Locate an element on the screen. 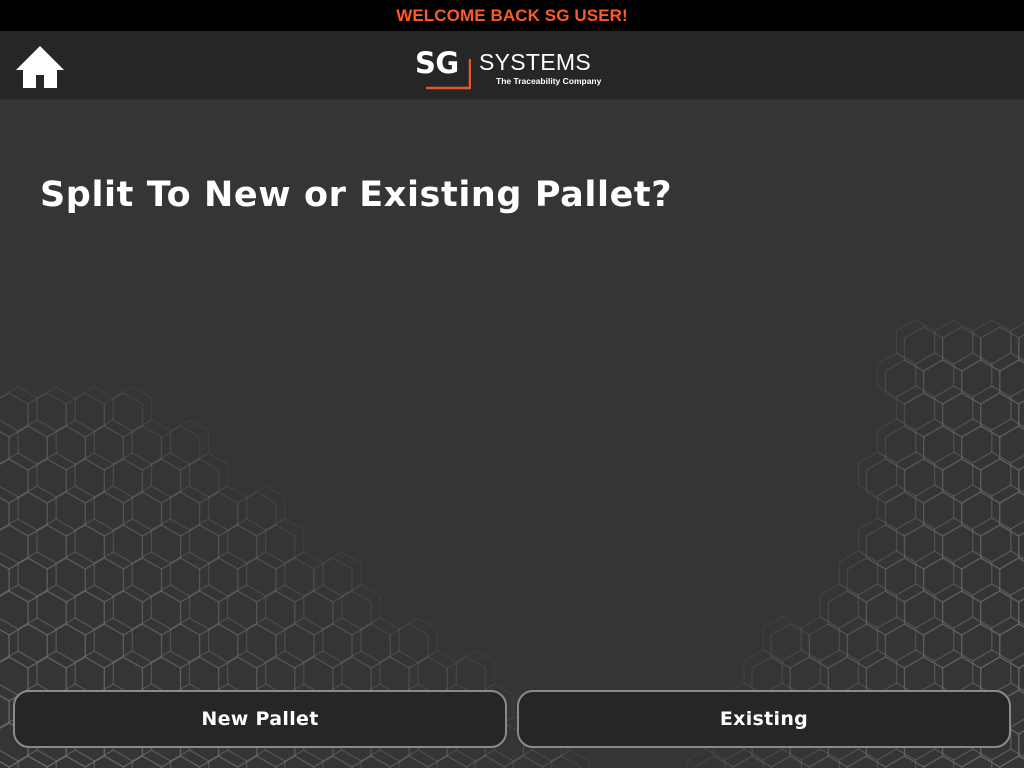  company-logo: SG SYSTEMS The Traceability Company is located at coordinates (517, 68).